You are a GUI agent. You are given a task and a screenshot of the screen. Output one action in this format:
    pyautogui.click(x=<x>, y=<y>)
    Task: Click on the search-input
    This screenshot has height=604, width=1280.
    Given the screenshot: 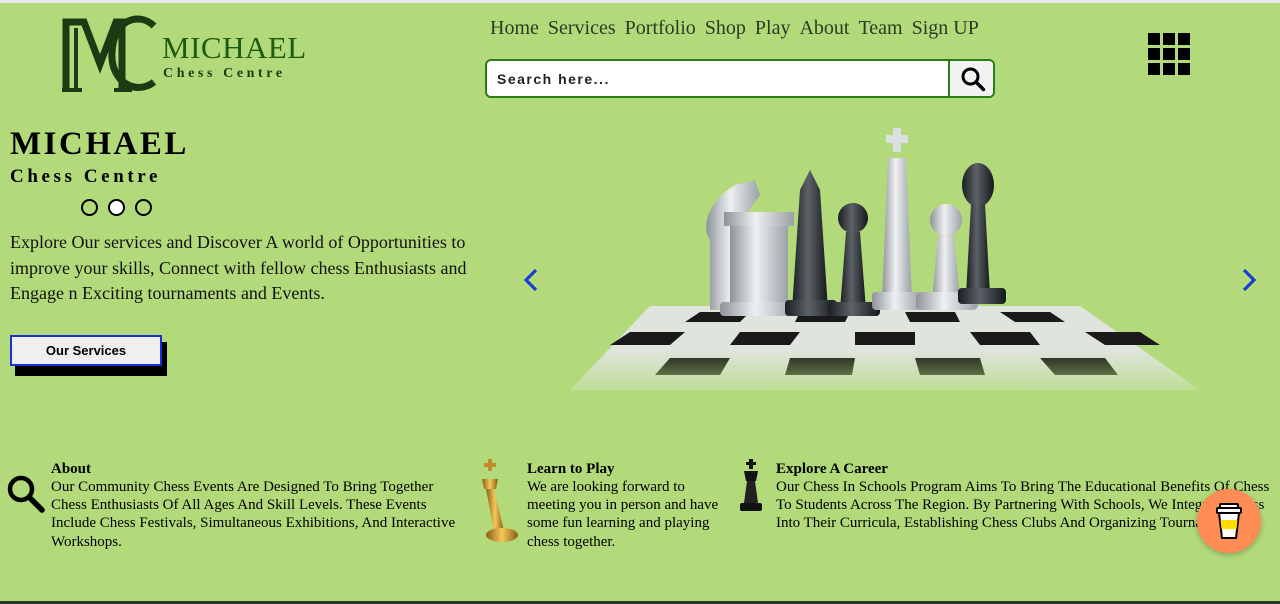 What is the action you would take?
    pyautogui.click(x=717, y=78)
    